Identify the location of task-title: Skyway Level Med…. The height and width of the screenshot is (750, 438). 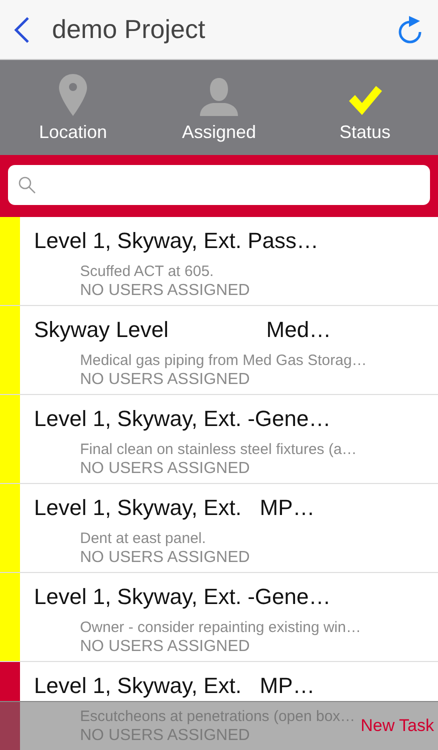
(183, 330).